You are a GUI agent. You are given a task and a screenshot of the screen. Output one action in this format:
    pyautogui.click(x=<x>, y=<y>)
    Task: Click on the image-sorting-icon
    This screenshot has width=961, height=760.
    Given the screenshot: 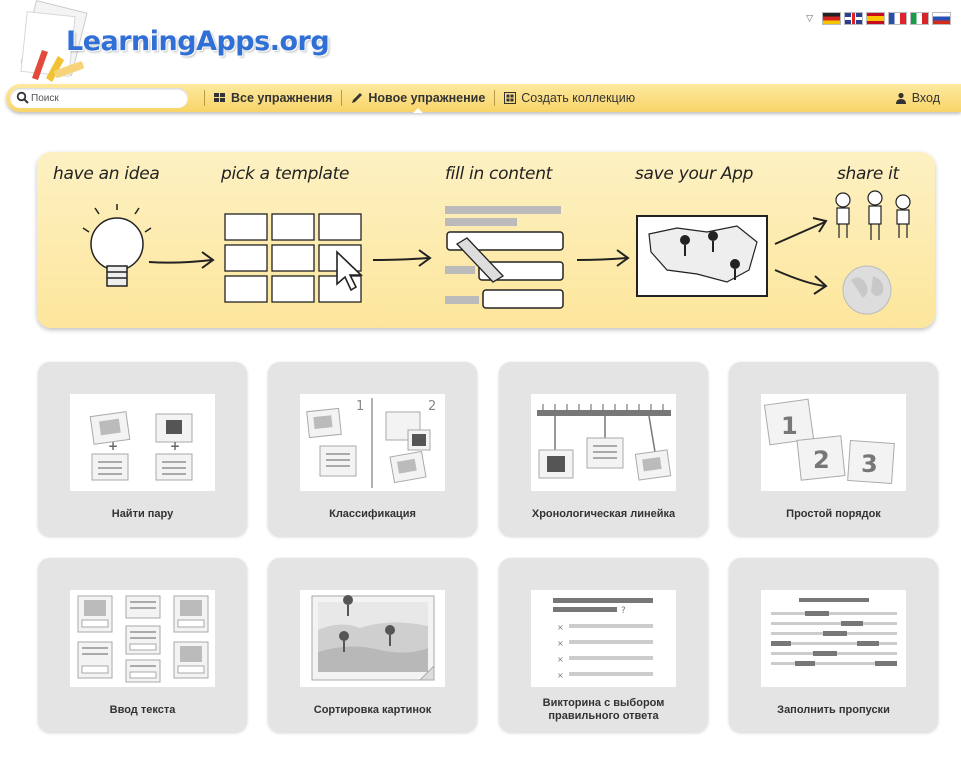 What is the action you would take?
    pyautogui.click(x=373, y=638)
    